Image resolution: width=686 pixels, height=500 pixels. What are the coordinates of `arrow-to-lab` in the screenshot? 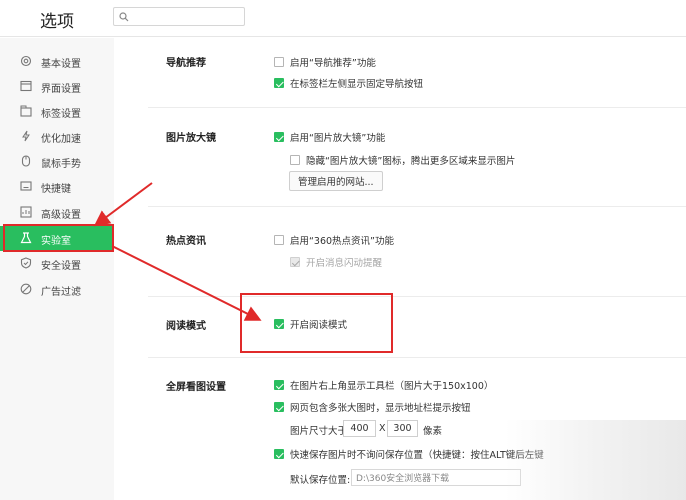 It's located at (123, 204).